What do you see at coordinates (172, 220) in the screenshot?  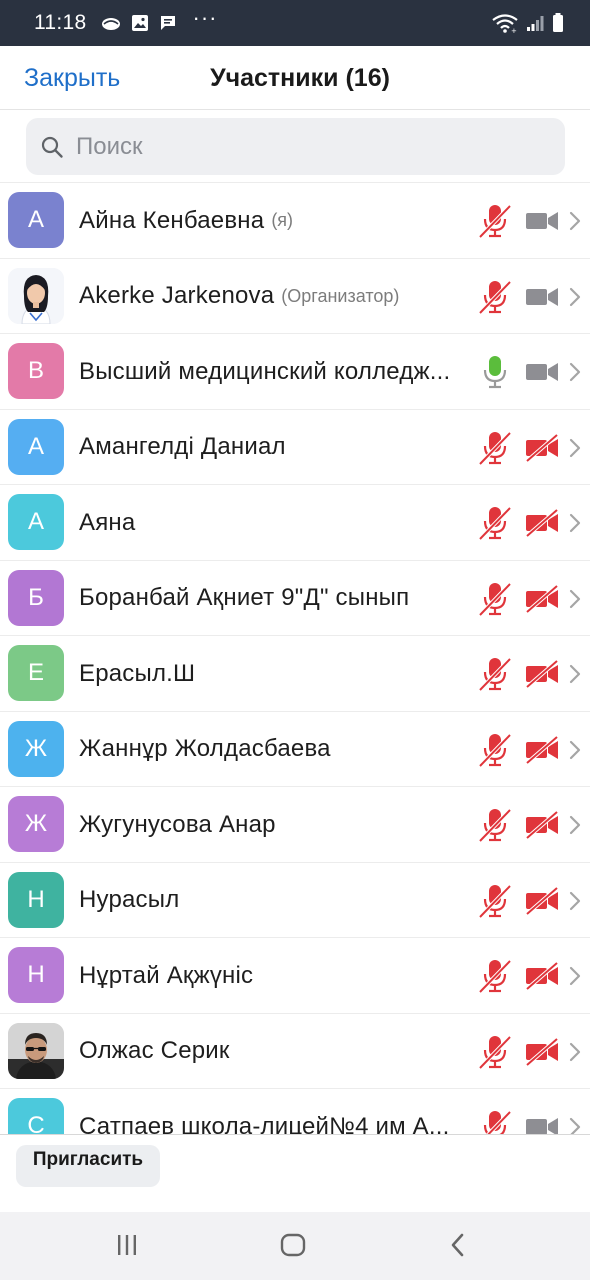 I see `participant-name: Айна Кенбаевна` at bounding box center [172, 220].